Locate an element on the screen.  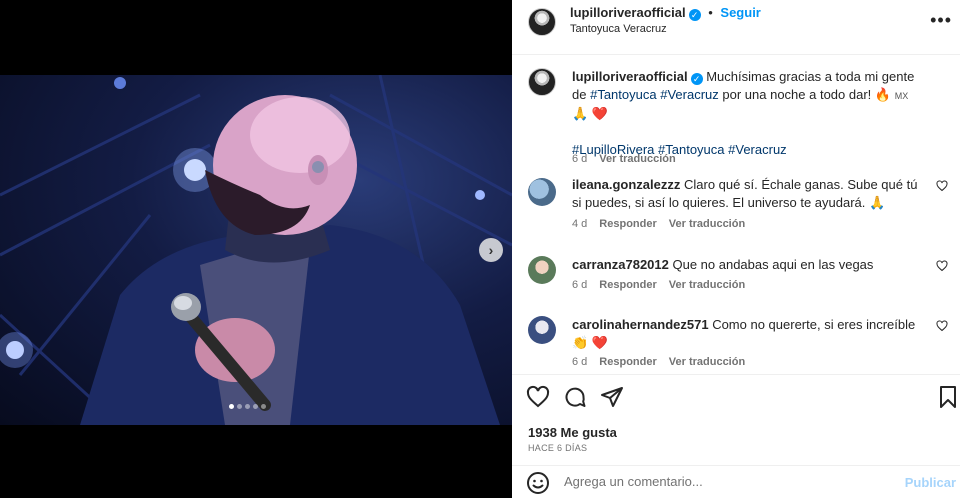
caption-emojis: 🙏 ❤️ is located at coordinates (590, 113).